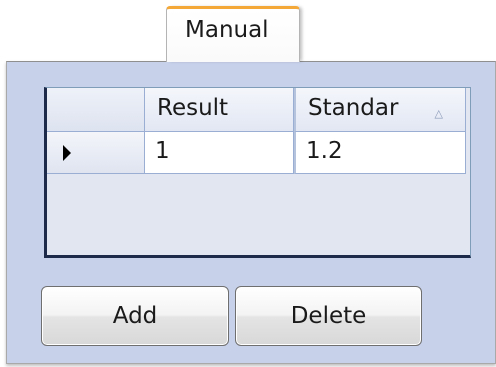  What do you see at coordinates (162, 151) in the screenshot?
I see `cell-result-value: 1` at bounding box center [162, 151].